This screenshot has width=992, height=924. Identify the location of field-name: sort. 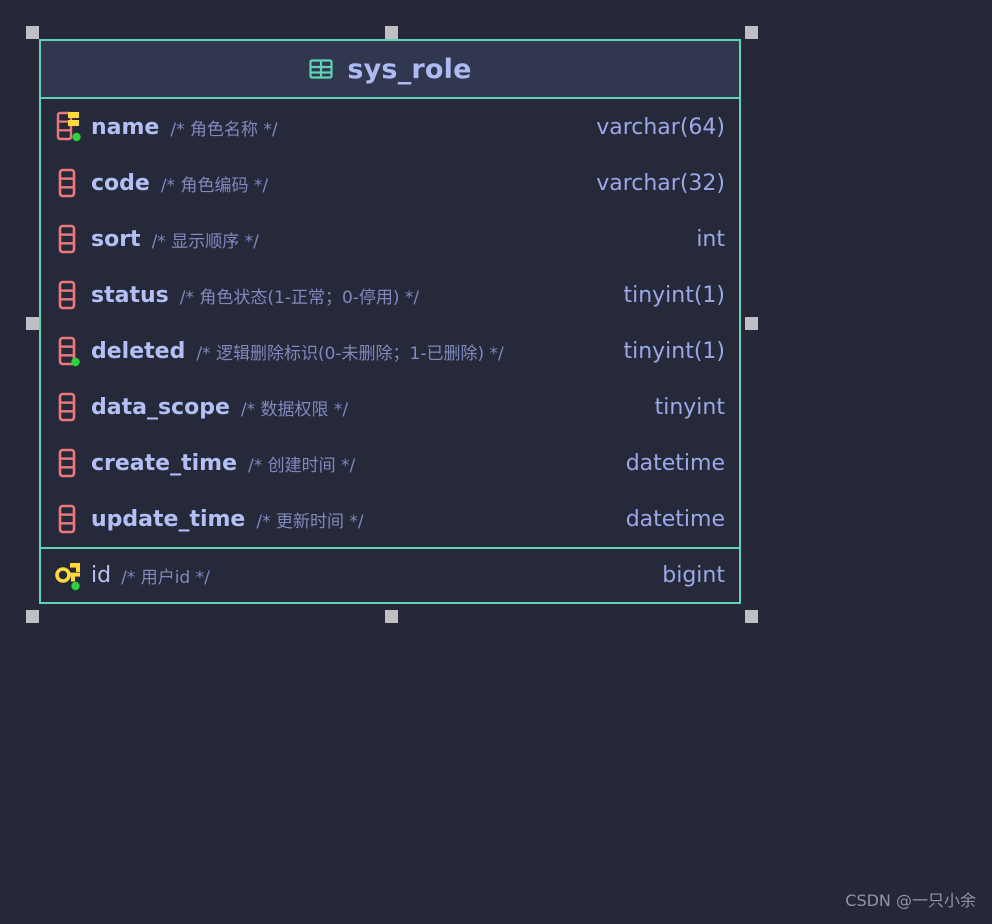
(116, 239).